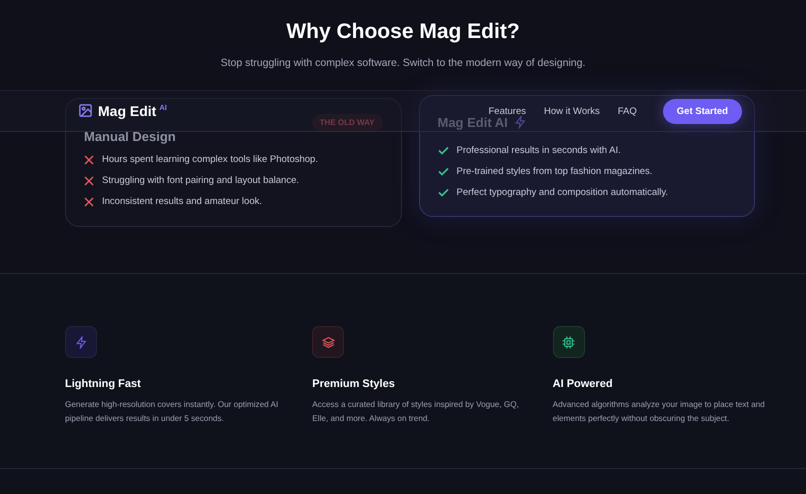 The width and height of the screenshot is (806, 494). I want to click on section-subtitle: Stop struggling with complex software. Switch to the modern way of designing., so click(403, 63).